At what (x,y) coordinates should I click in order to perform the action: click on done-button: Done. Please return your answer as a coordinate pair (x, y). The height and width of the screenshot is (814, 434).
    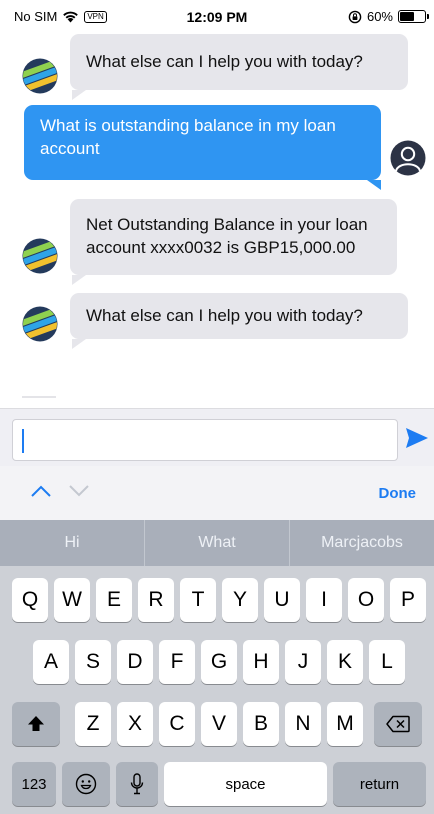
    Looking at the image, I should click on (398, 493).